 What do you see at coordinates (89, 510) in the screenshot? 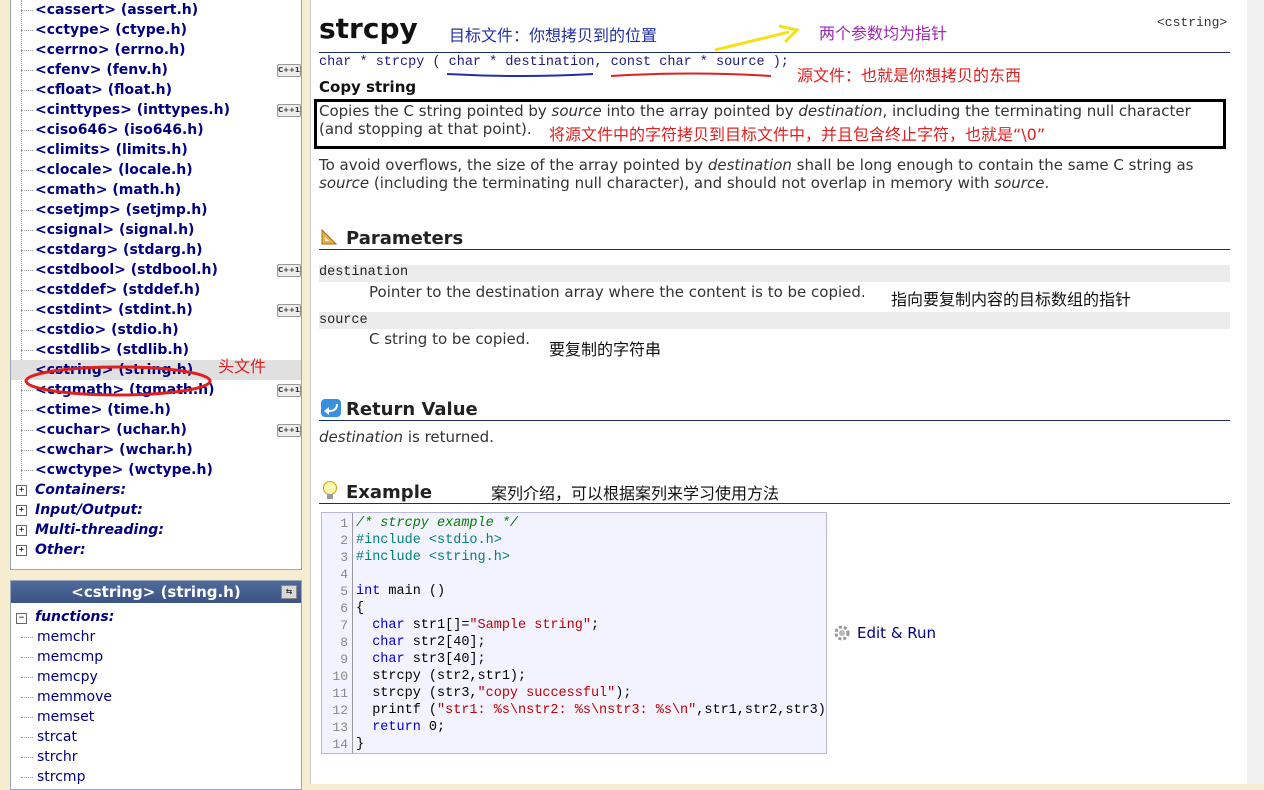
I see `sidebar-category: Input/Output:` at bounding box center [89, 510].